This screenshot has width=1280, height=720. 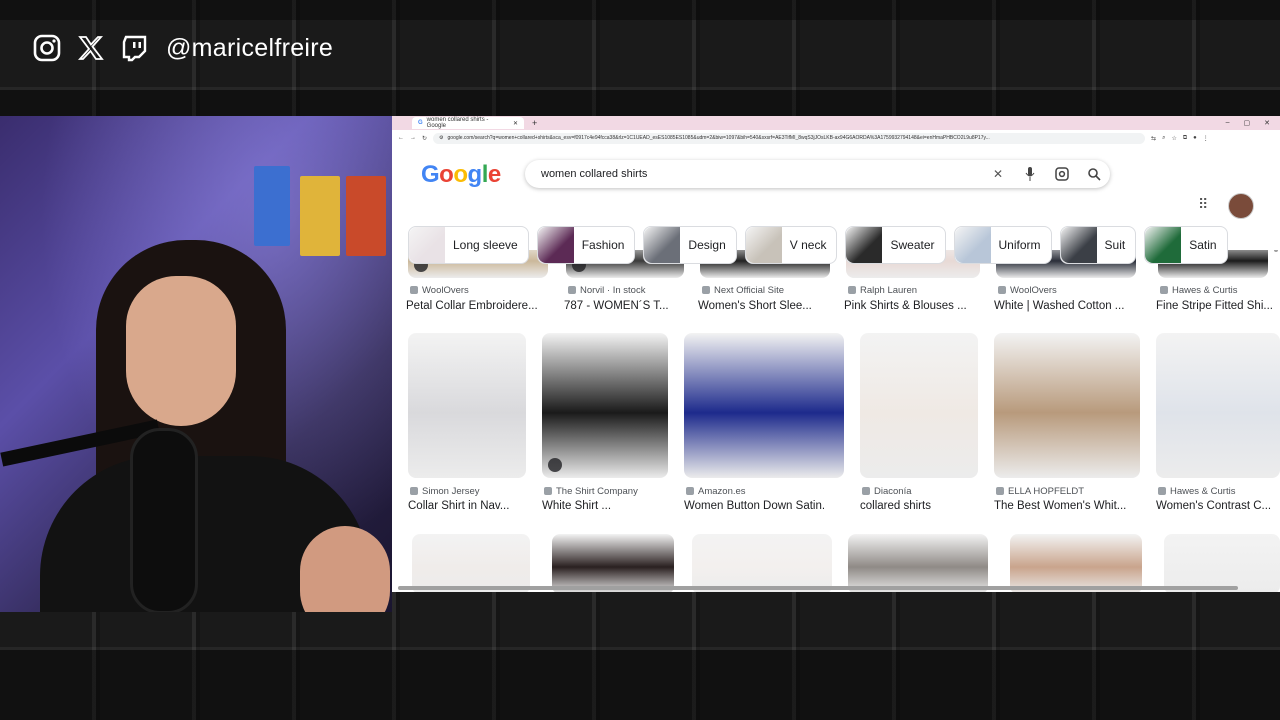 I want to click on filter-chip: Design, so click(x=690, y=245).